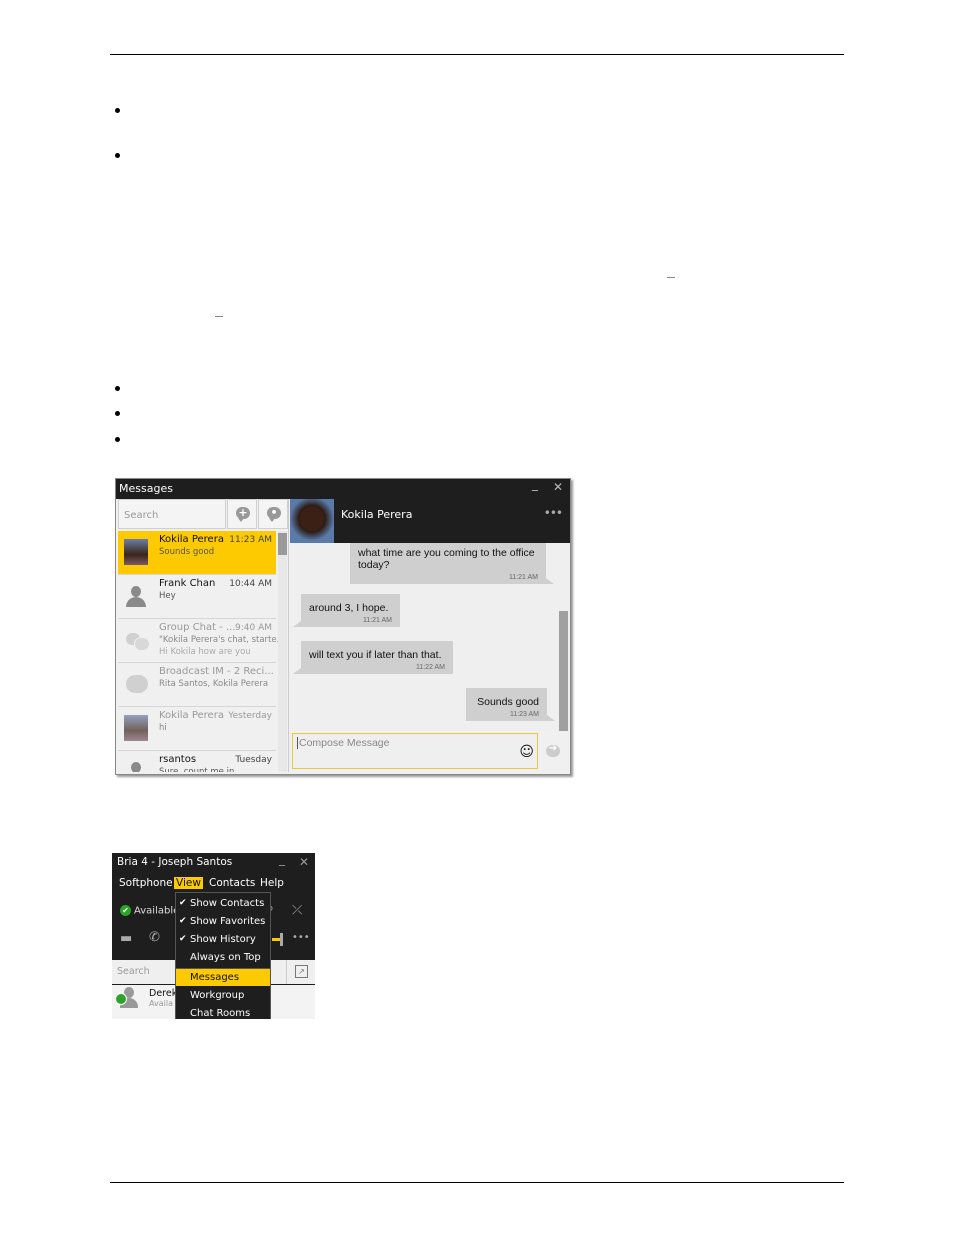  What do you see at coordinates (346, 610) in the screenshot?
I see `message-bubble: around 3, I hope. 11:21 AM` at bounding box center [346, 610].